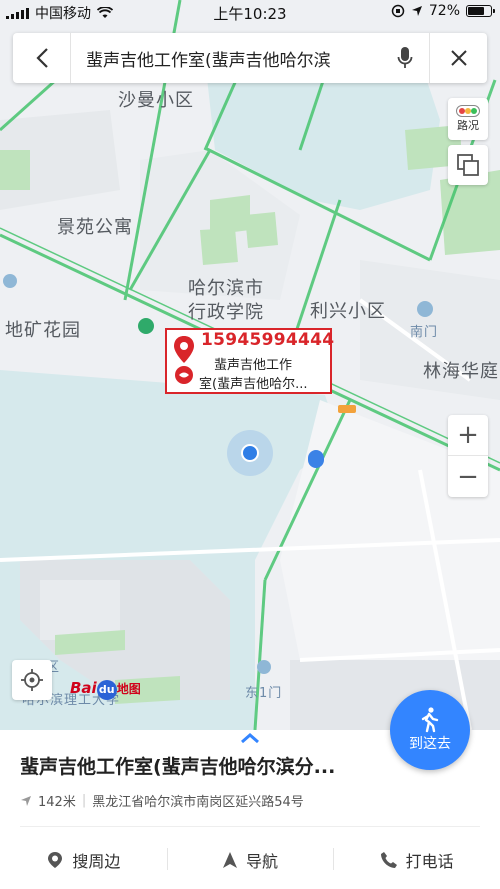 The height and width of the screenshot is (889, 500). Describe the element at coordinates (184, 360) in the screenshot. I see `location-pin-icon` at that location.